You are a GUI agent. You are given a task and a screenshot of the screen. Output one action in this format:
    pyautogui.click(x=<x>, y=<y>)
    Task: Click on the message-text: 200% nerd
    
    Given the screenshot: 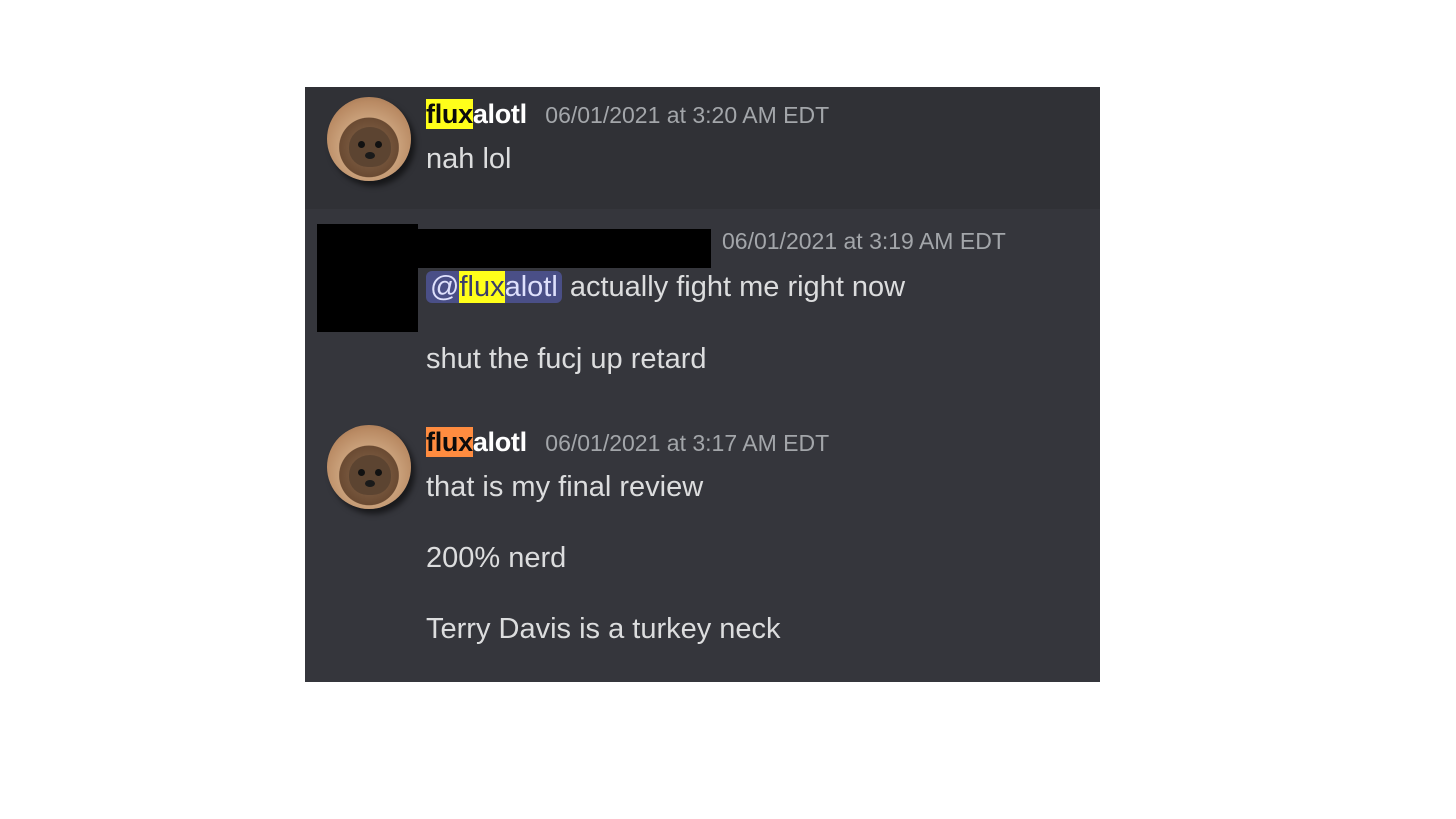 What is the action you would take?
    pyautogui.click(x=496, y=558)
    